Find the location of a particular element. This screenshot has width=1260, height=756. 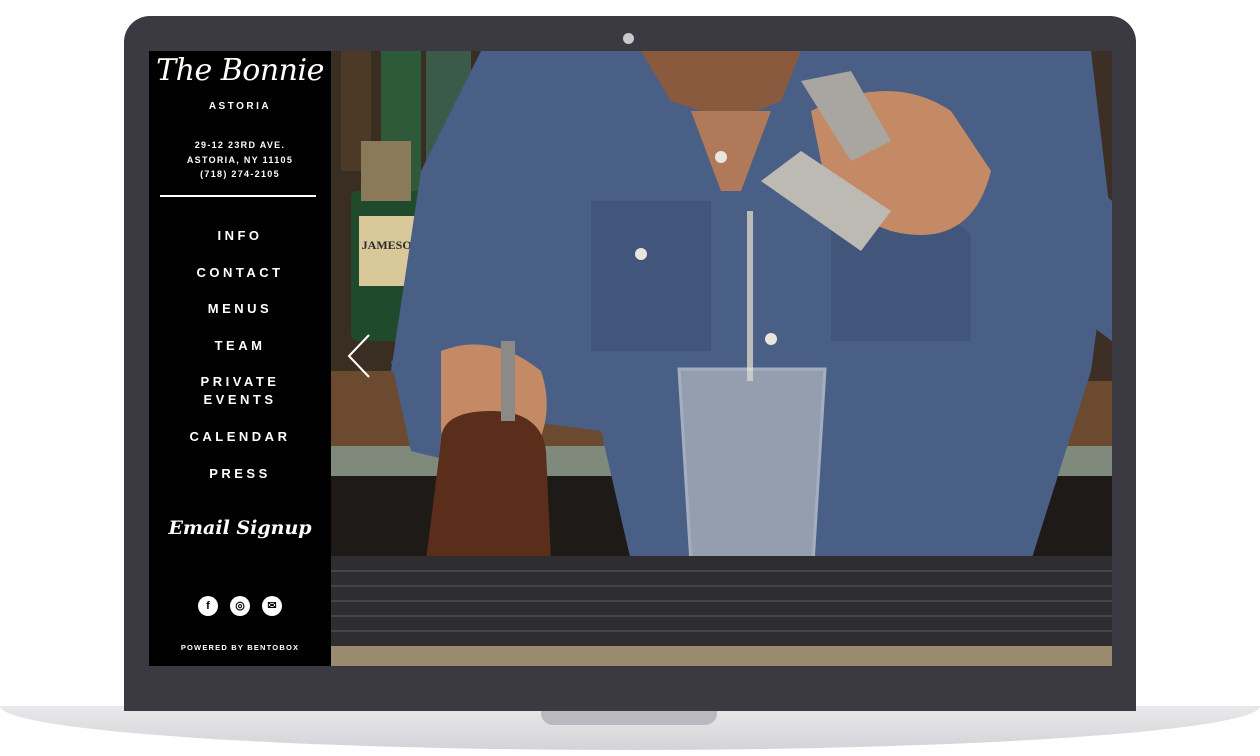

phone-number: (718) 274-2105 is located at coordinates (240, 174).